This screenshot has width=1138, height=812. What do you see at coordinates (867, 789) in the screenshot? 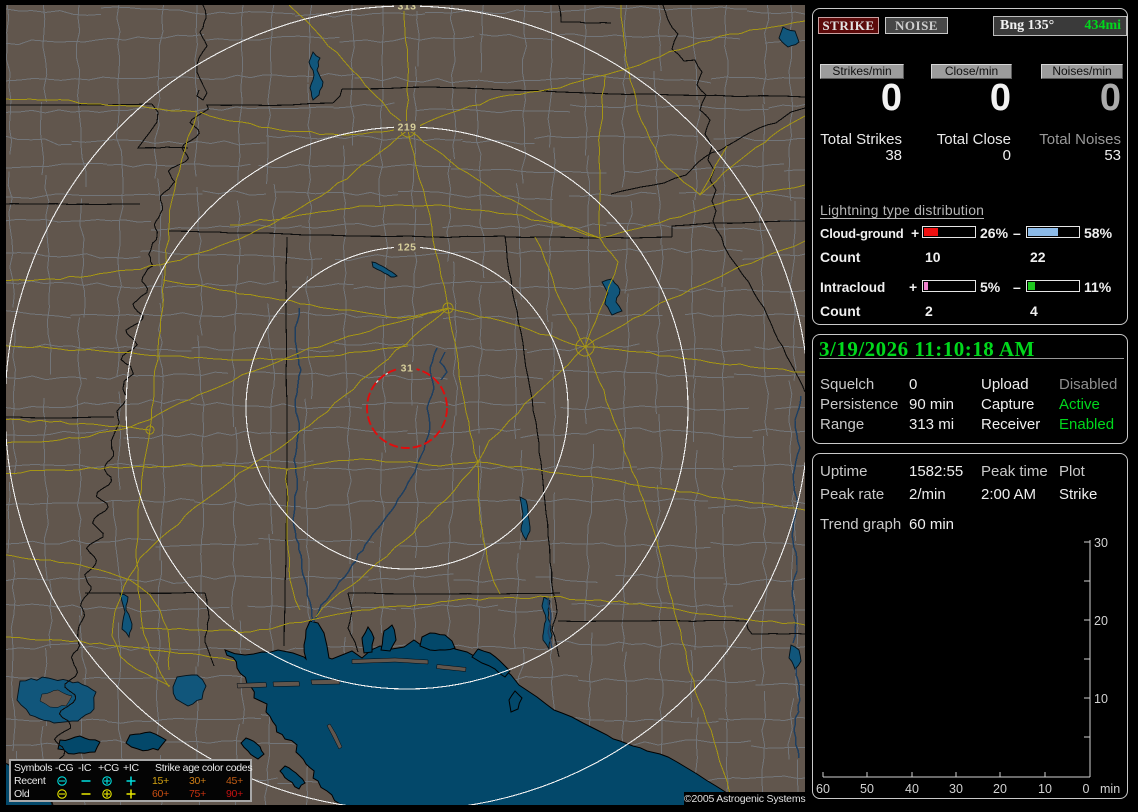
I see `svg-text: 50` at bounding box center [867, 789].